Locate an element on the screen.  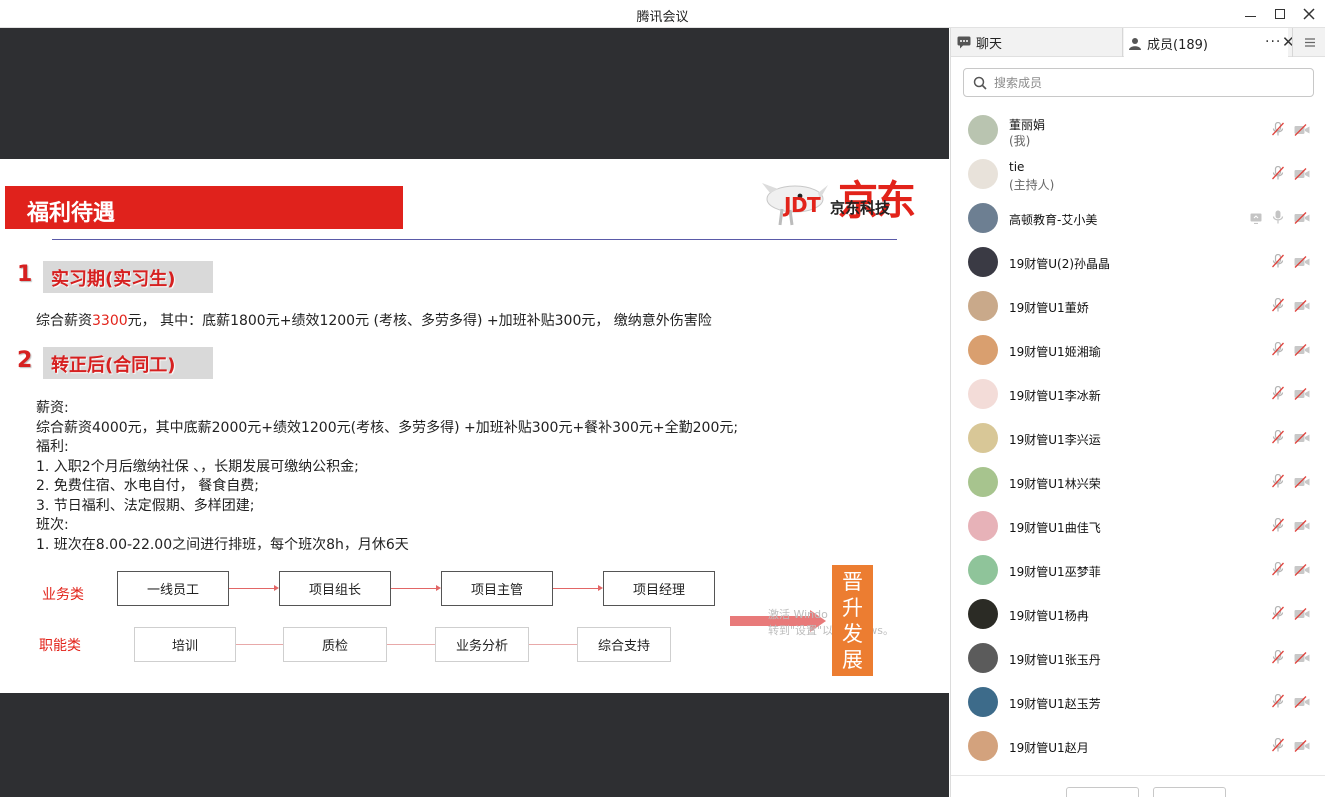
member-name: 19财管U1李冰新 is located at coordinates (1055, 396).